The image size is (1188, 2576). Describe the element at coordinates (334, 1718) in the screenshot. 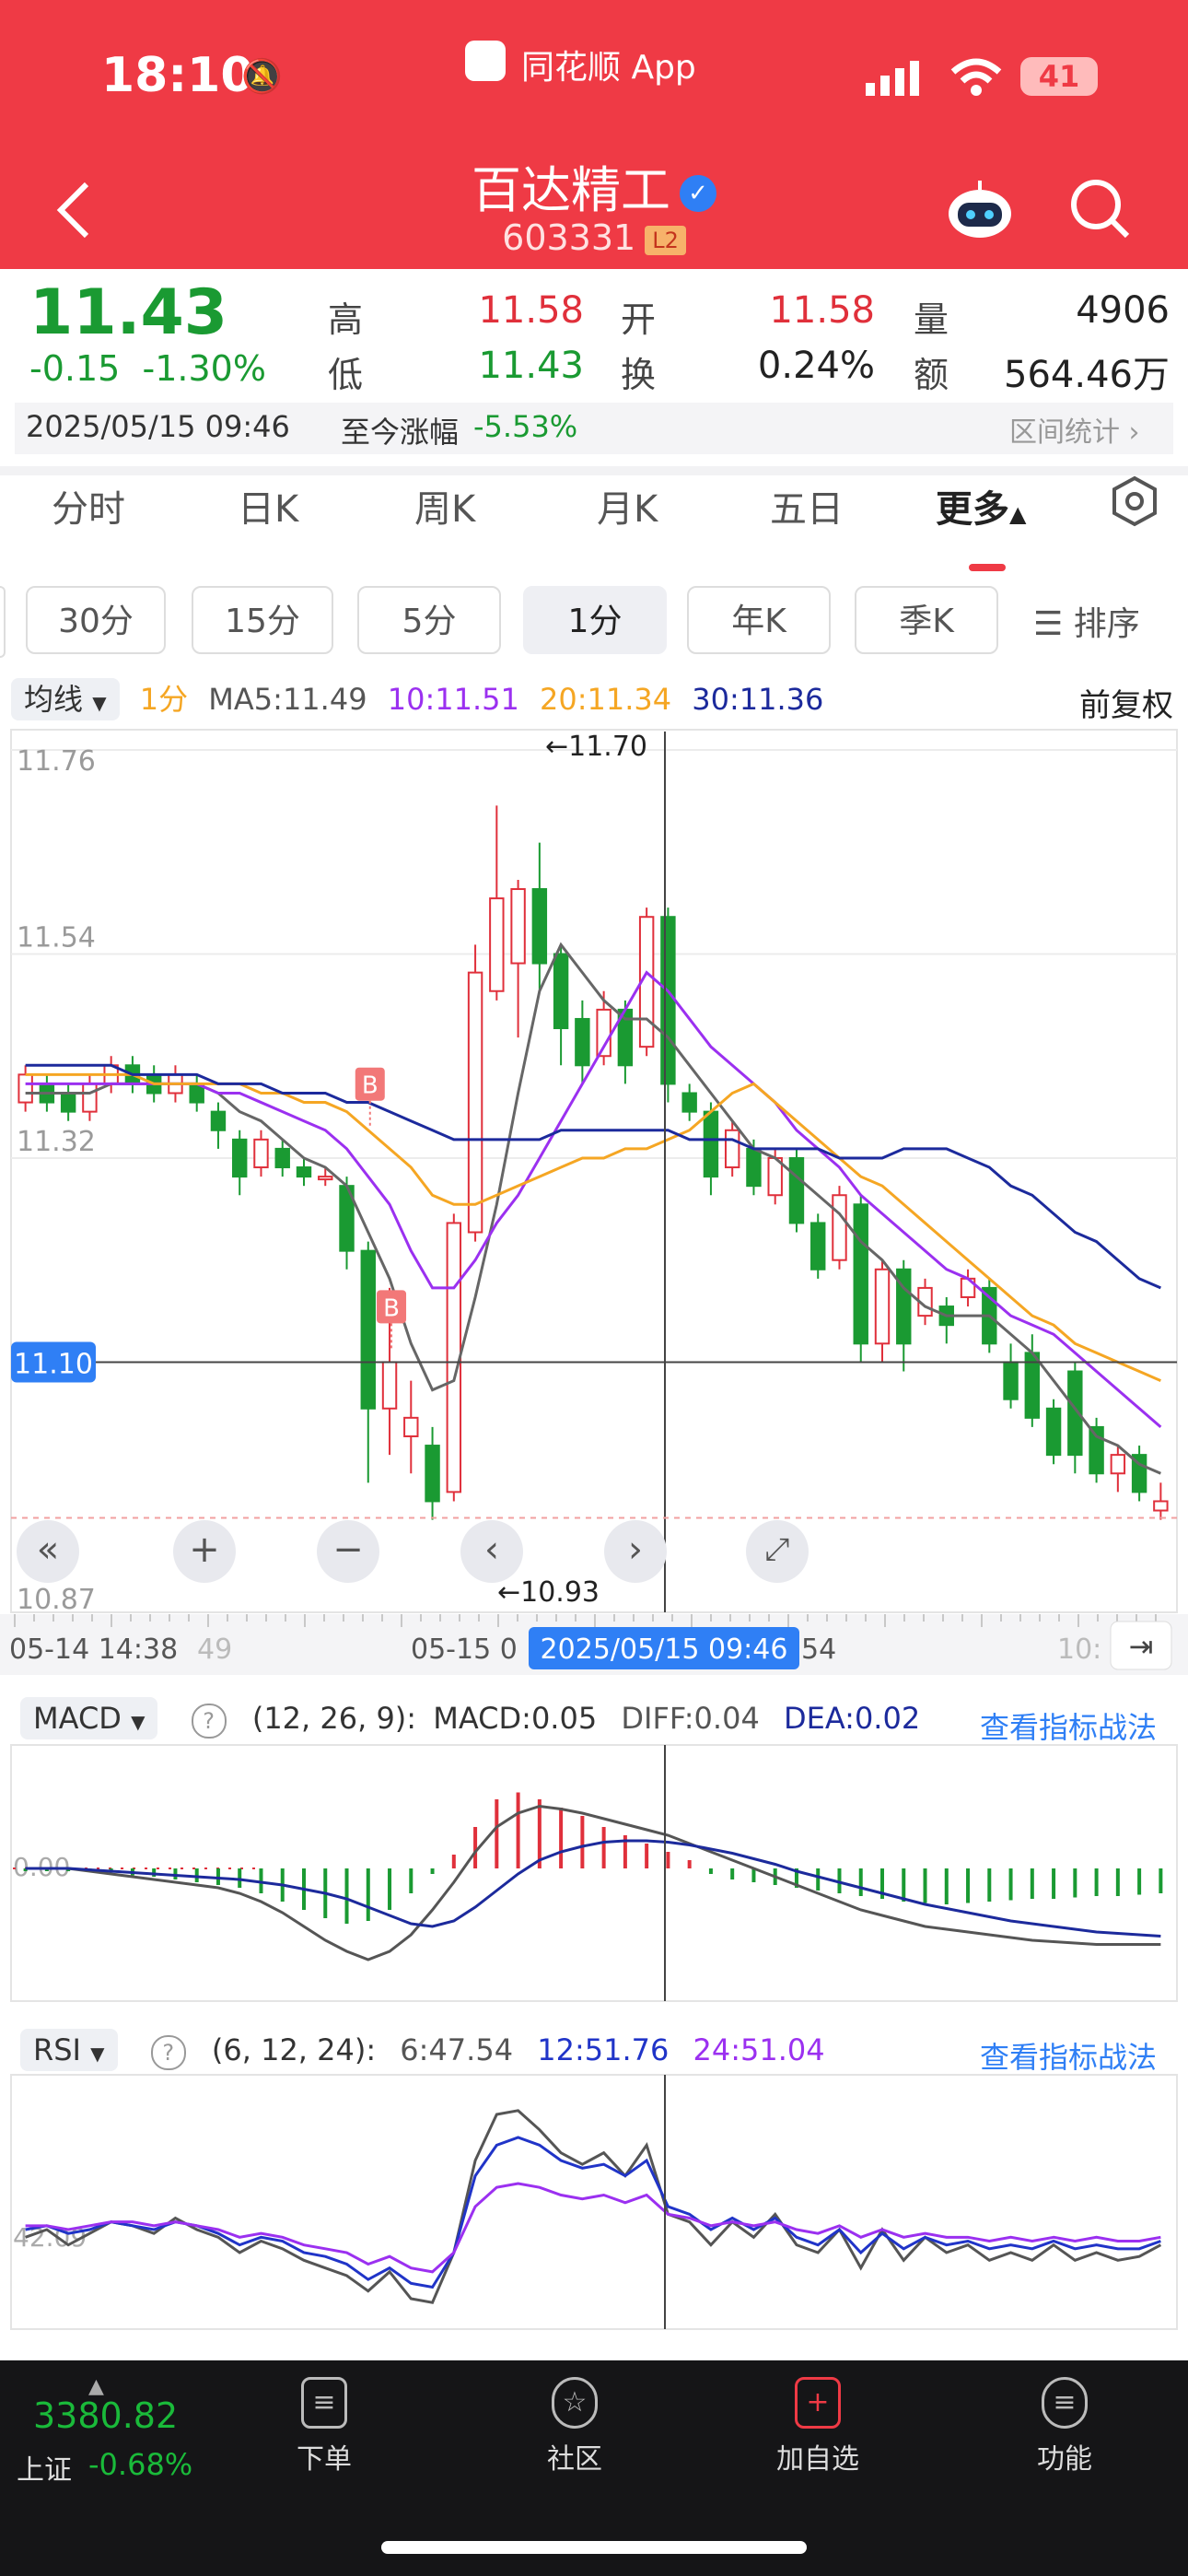

I see `macd-params: (12, 26, 9):` at that location.